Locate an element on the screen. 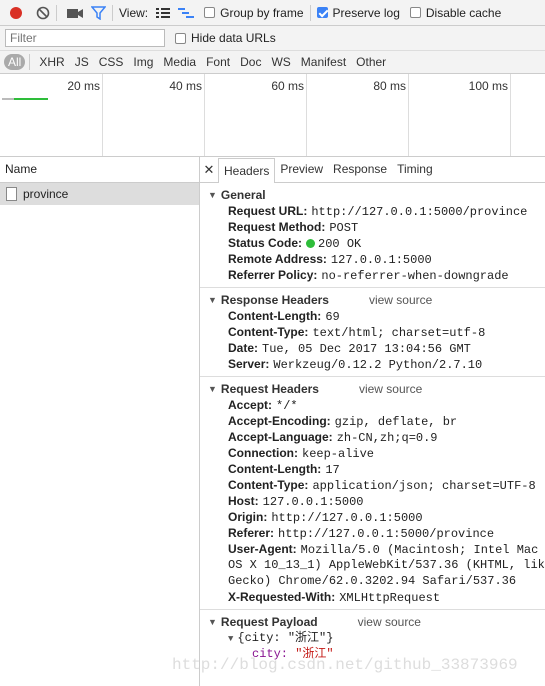 The width and height of the screenshot is (545, 686). type-filter-media: Media is located at coordinates (179, 62).